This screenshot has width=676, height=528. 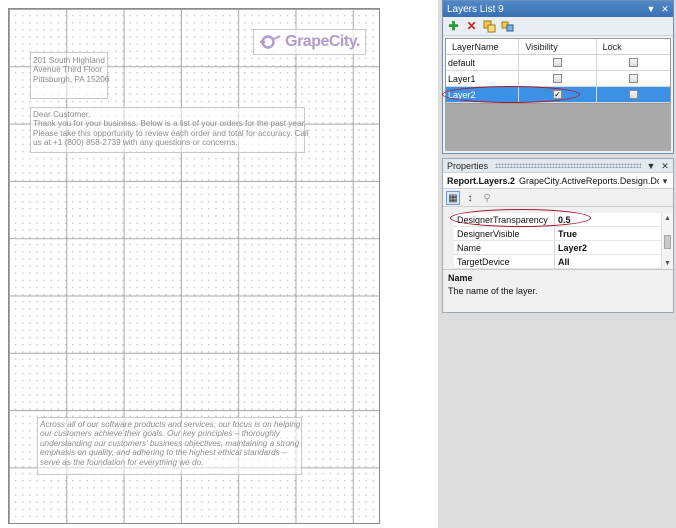 What do you see at coordinates (483, 46) in the screenshot?
I see `column-header-layername: LayerName` at bounding box center [483, 46].